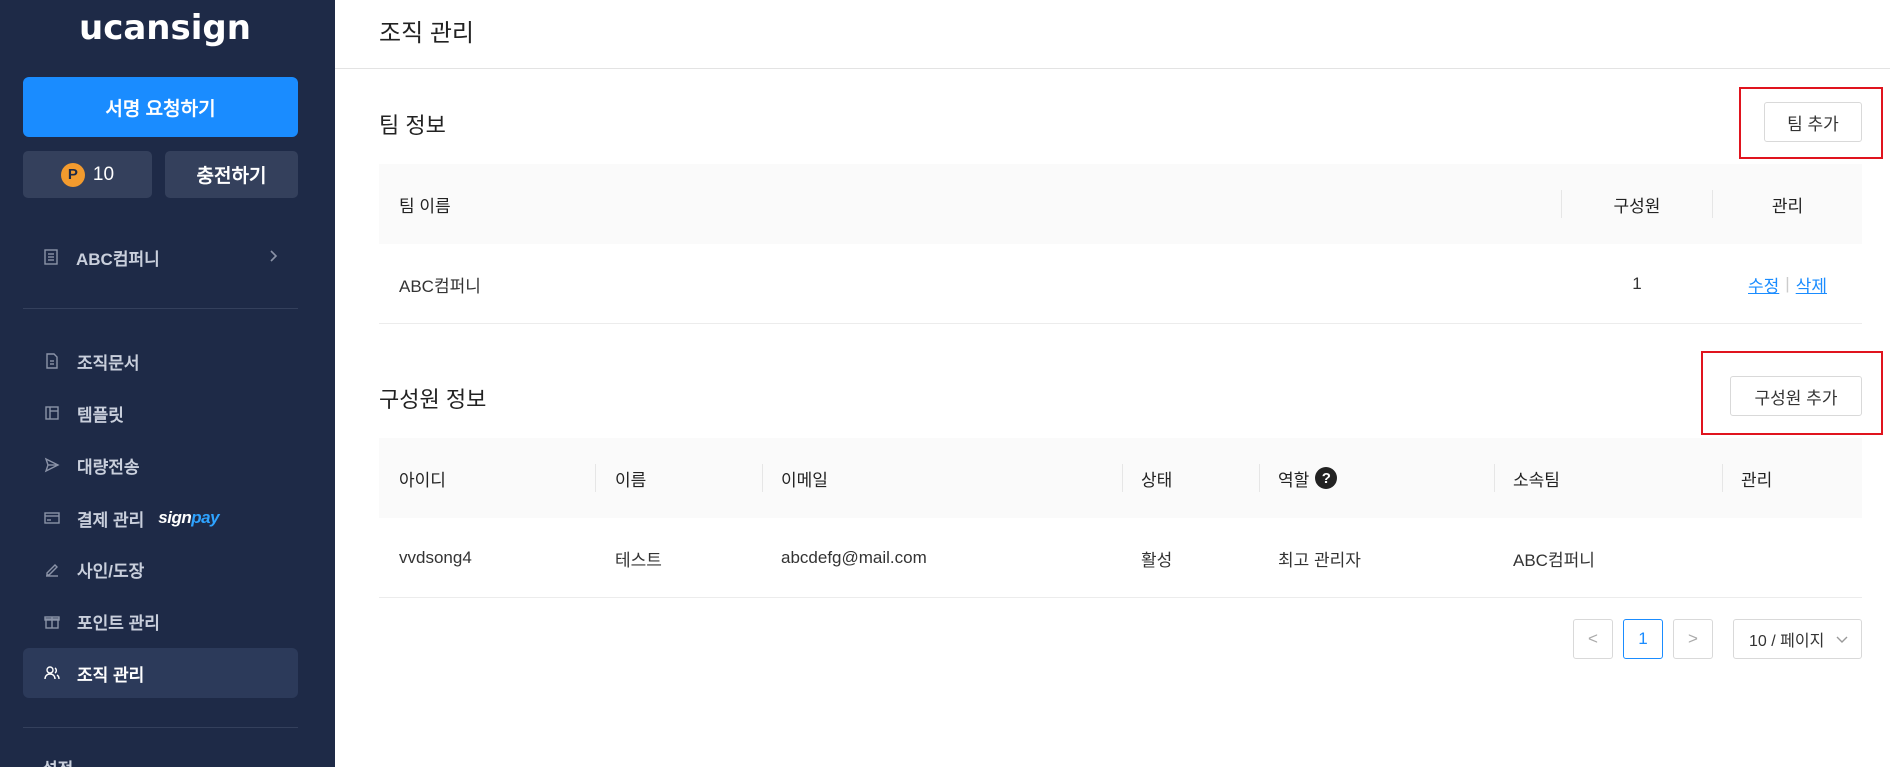  I want to click on team-table-header: 팀 이름 구성원 관리, so click(1120, 204).